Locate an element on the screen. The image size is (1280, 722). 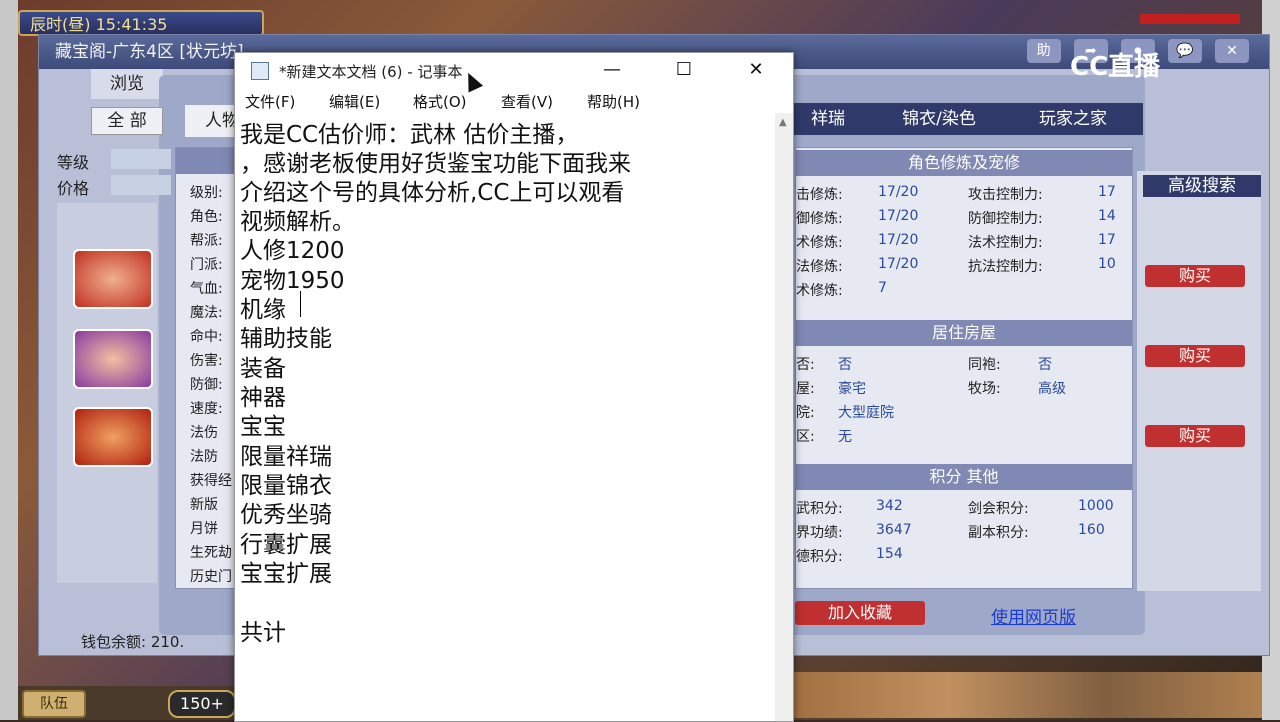
text-line: 人修1200 is located at coordinates (292, 251).